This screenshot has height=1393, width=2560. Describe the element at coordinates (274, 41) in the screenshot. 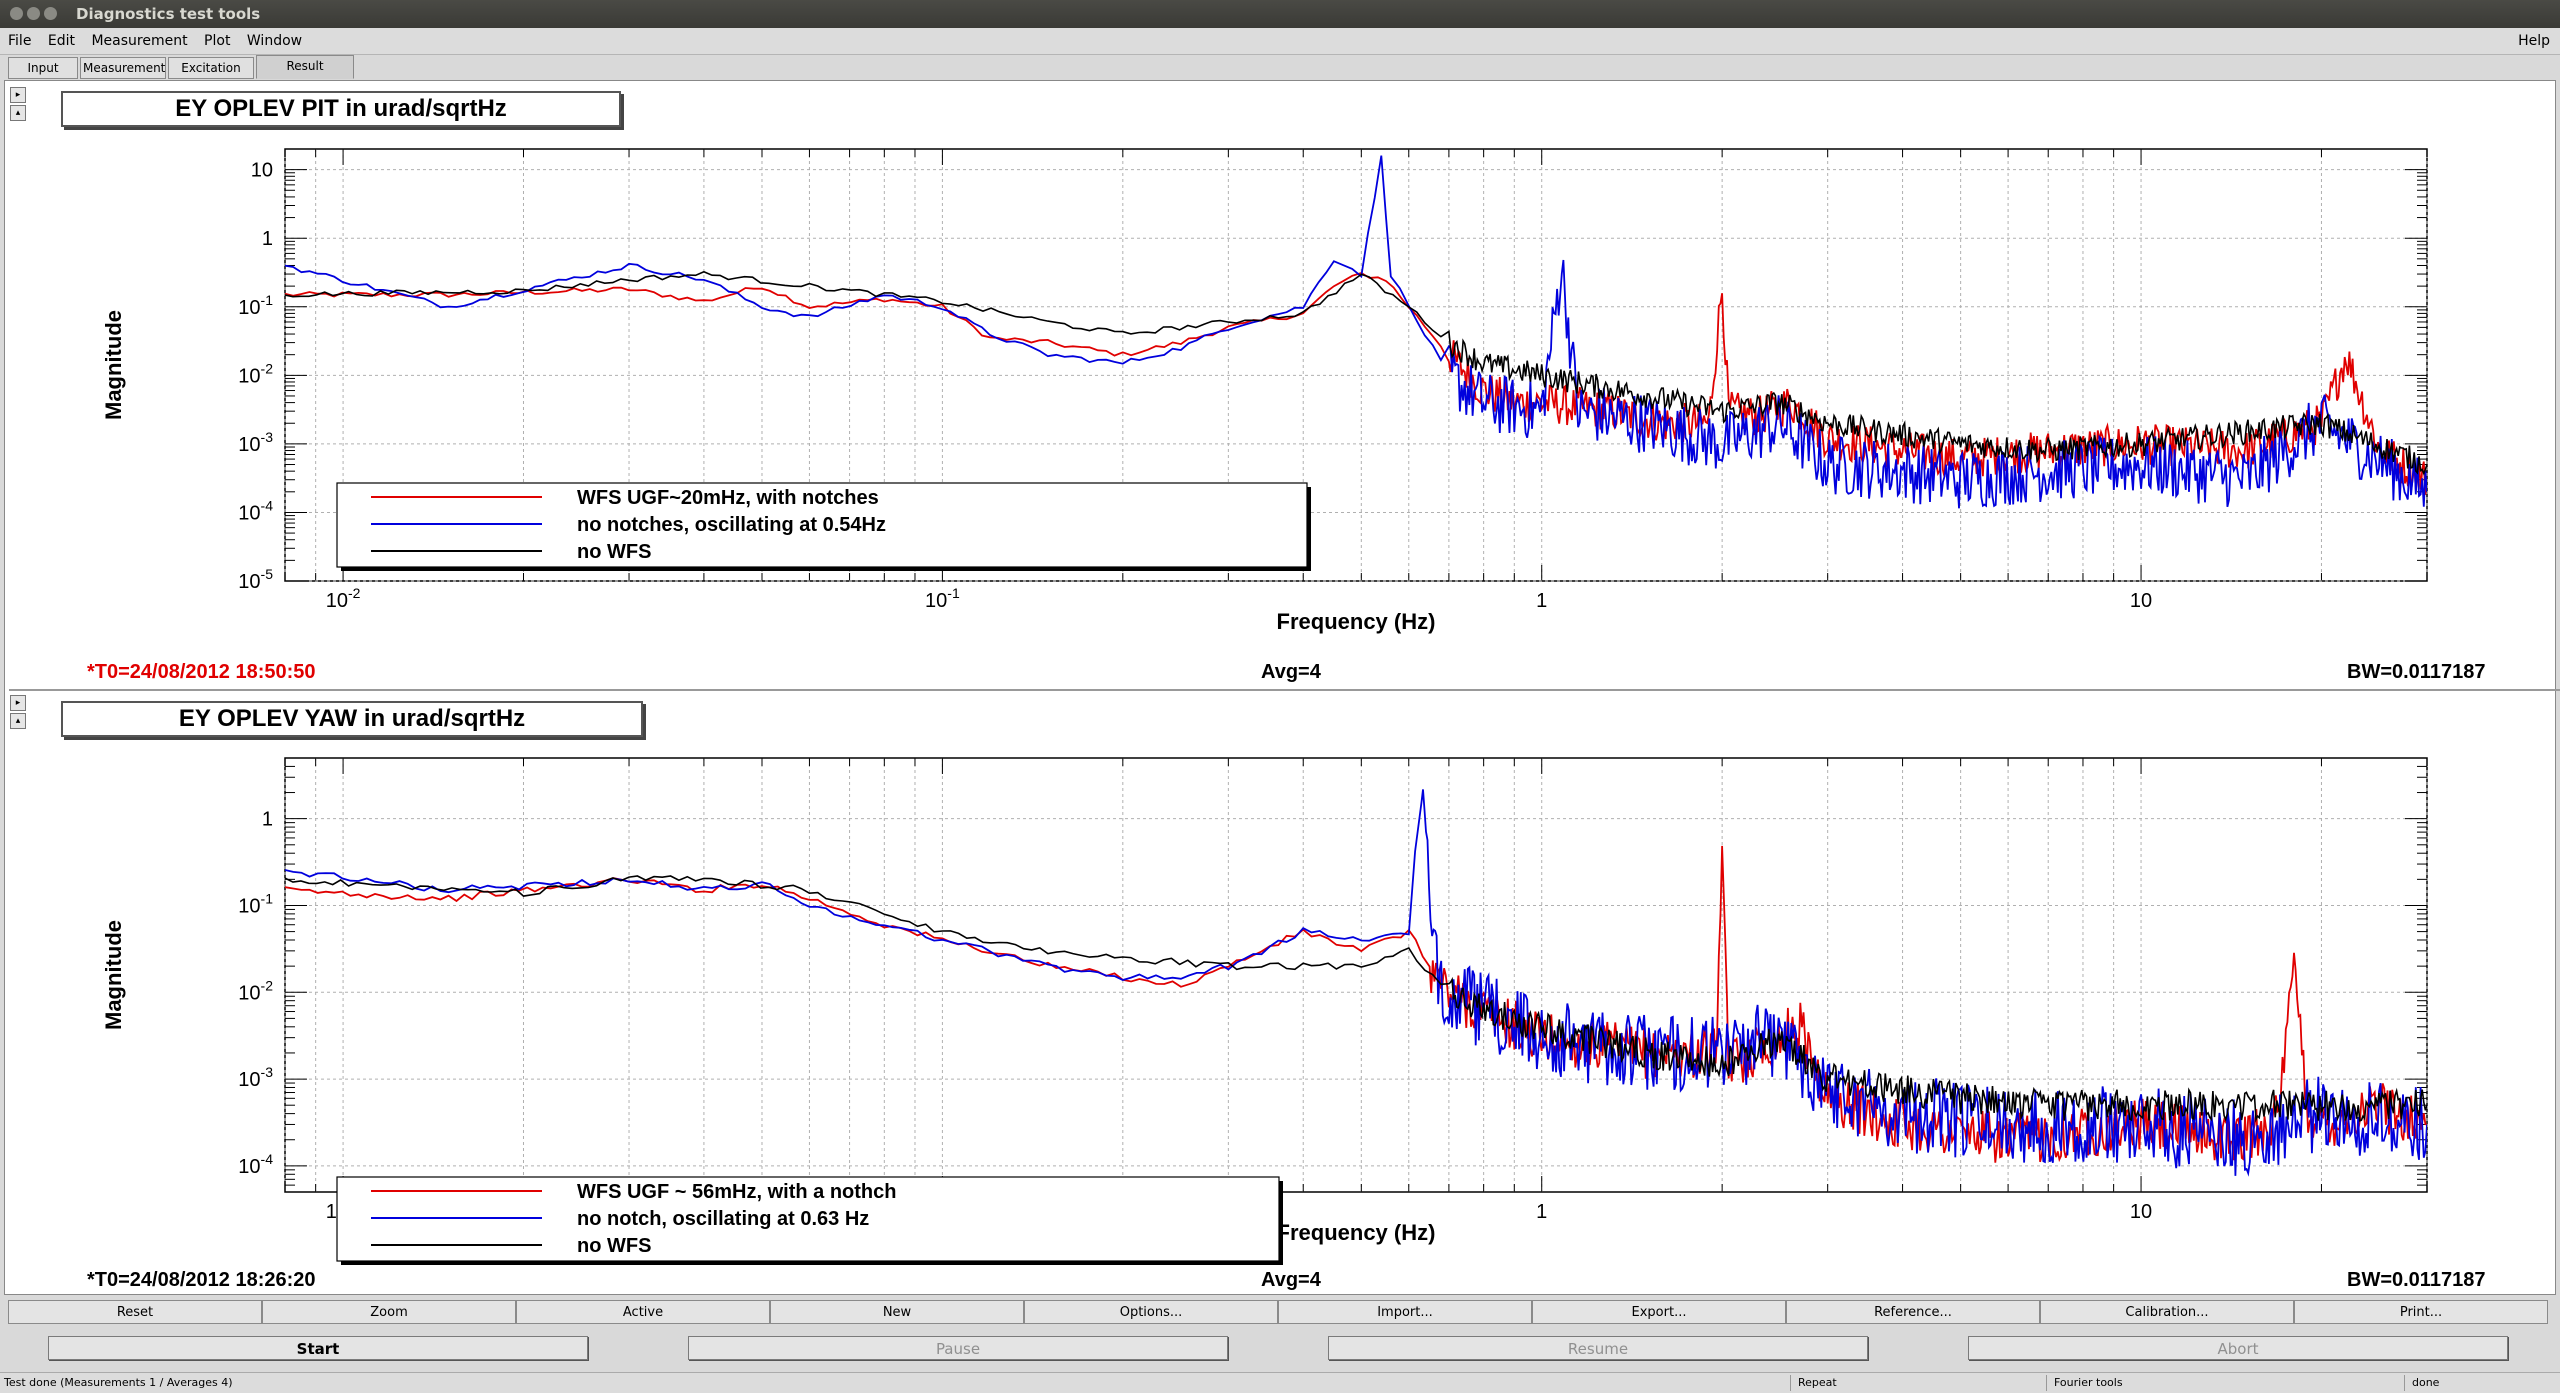

I see `menu-window: Window` at that location.